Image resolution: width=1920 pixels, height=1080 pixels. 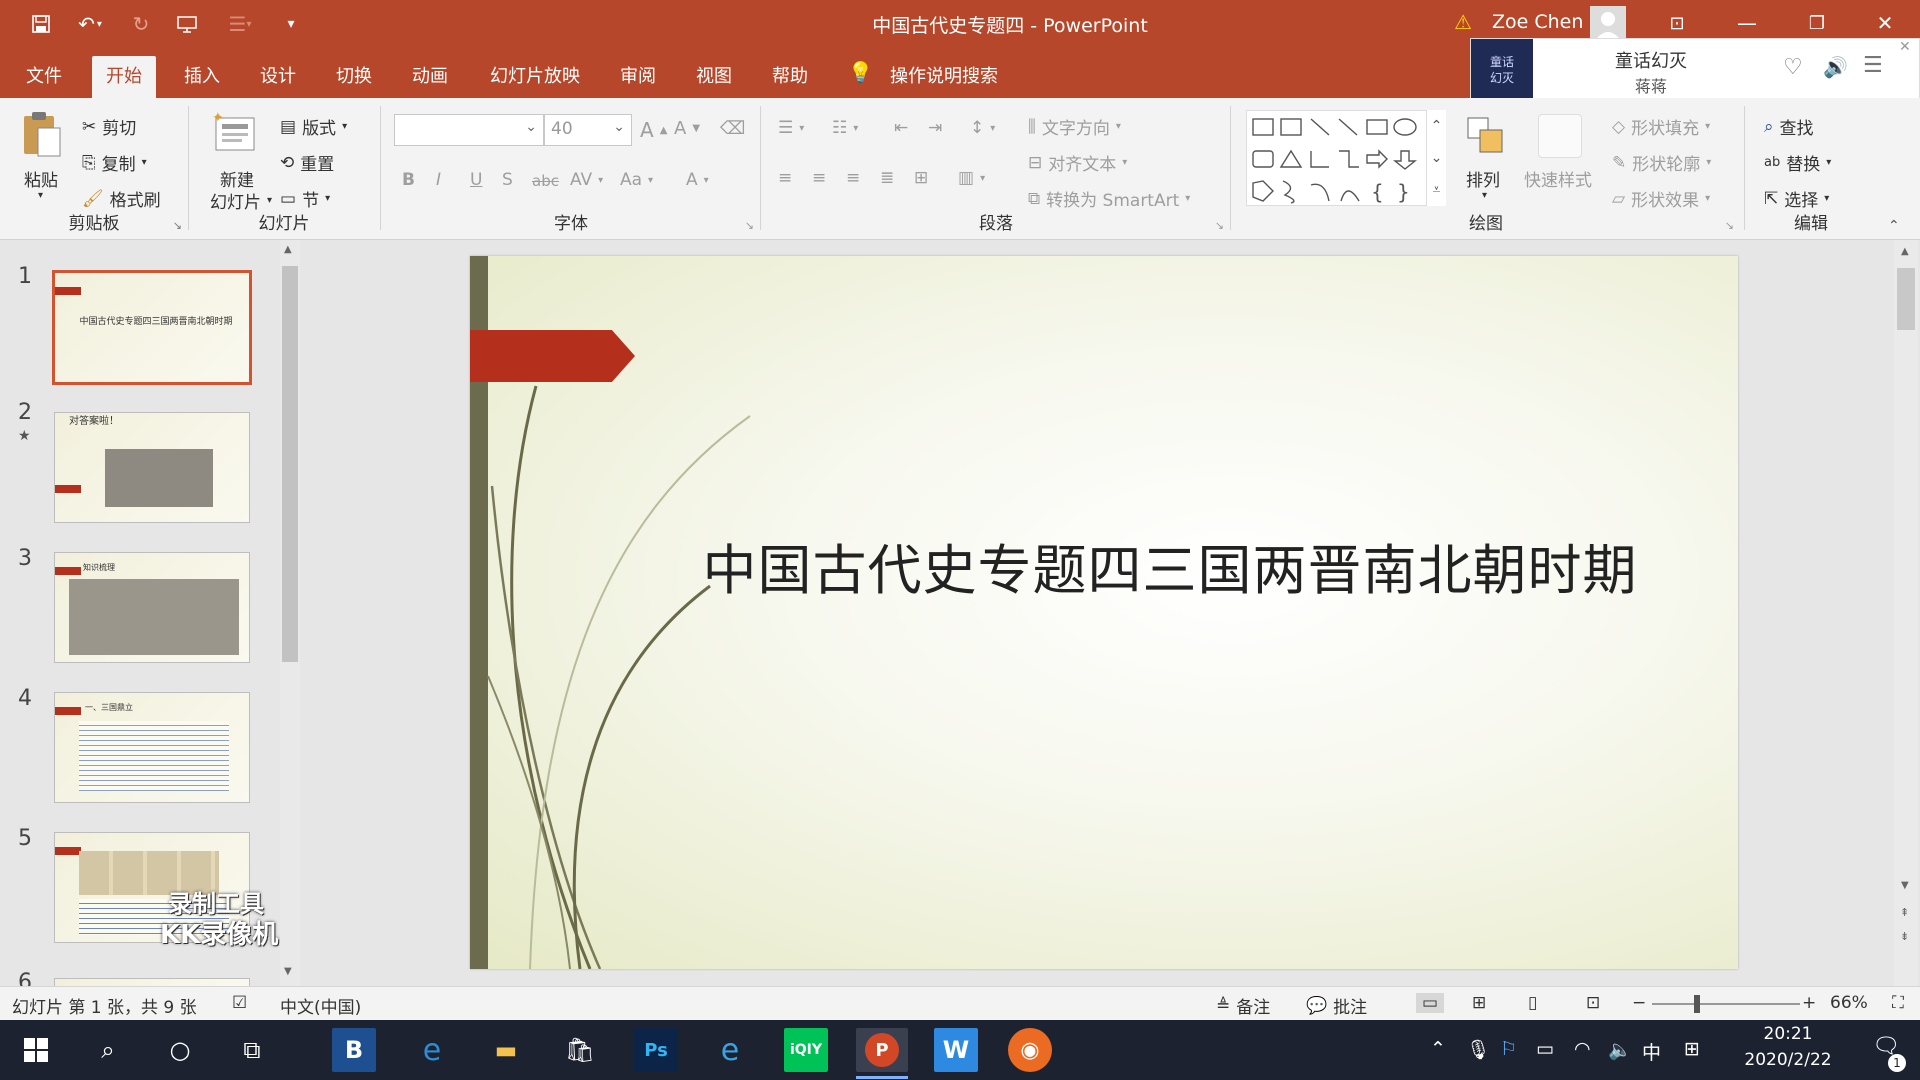 I want to click on zoom-slider, so click(x=1726, y=1004).